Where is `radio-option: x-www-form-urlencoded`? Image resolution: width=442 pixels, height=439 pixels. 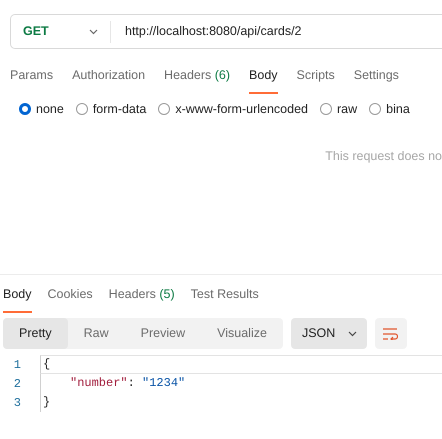 radio-option: x-www-form-urlencoded is located at coordinates (233, 109).